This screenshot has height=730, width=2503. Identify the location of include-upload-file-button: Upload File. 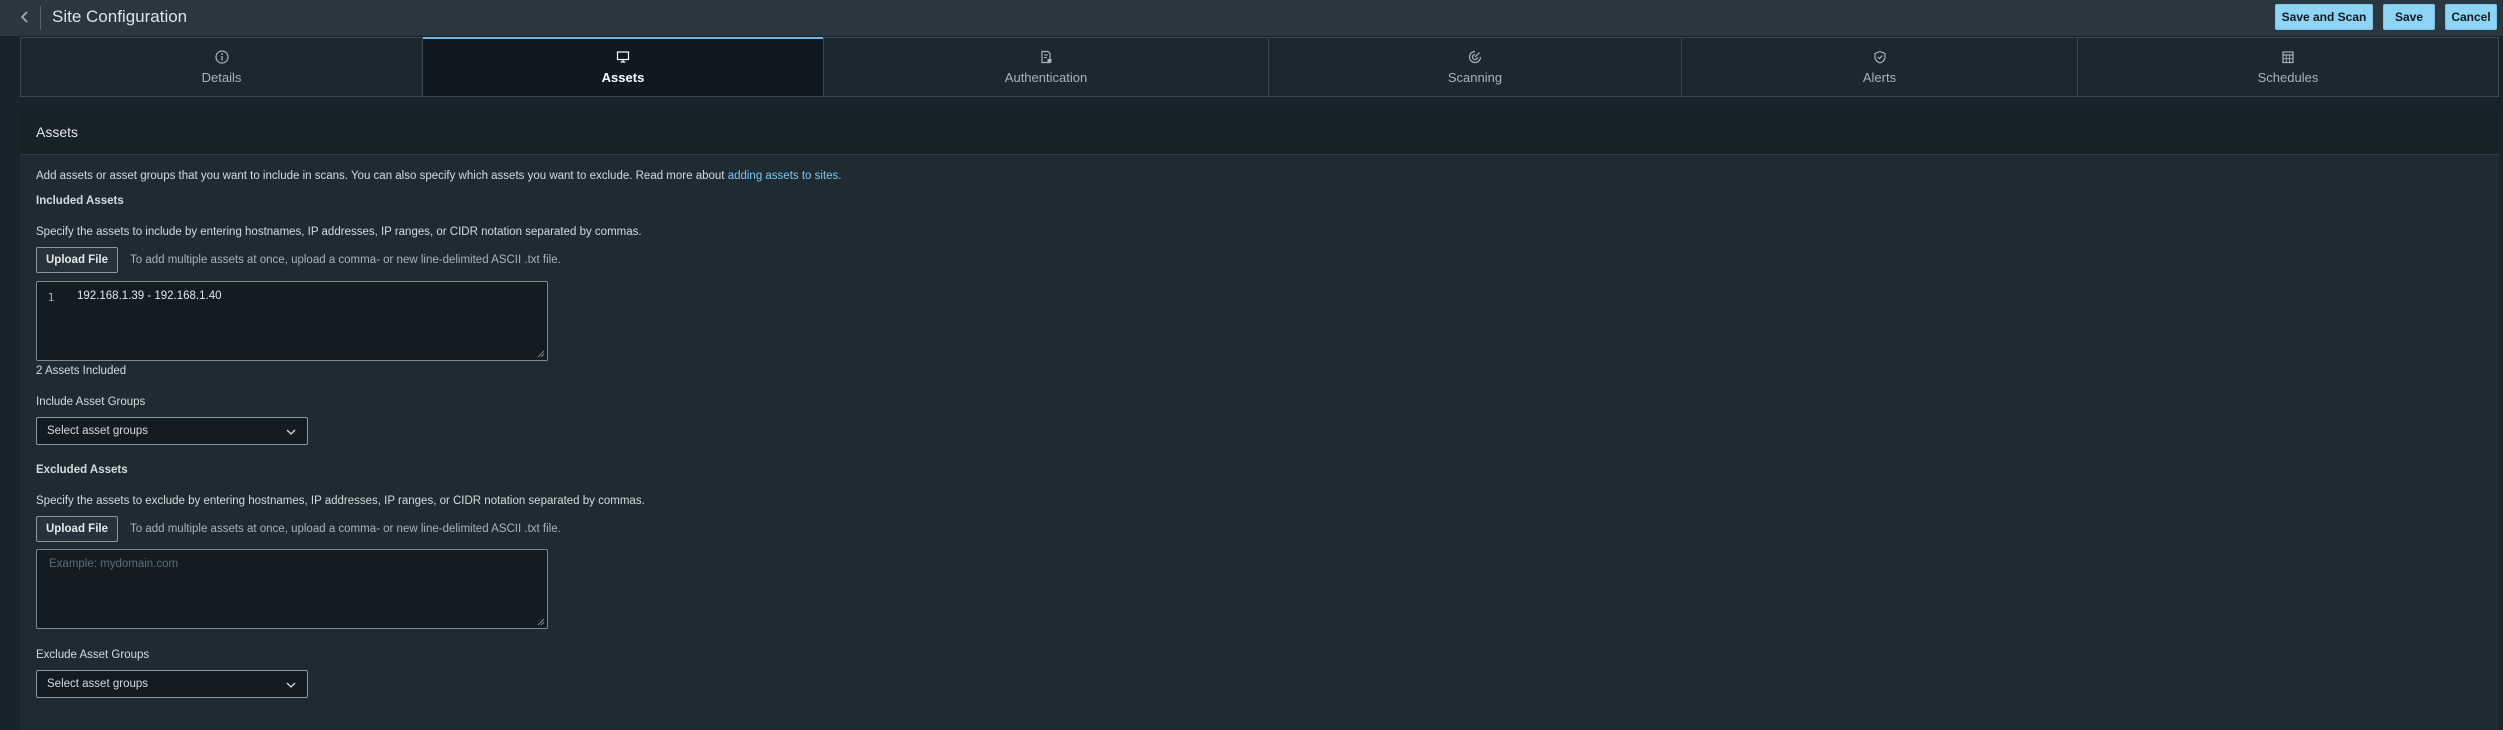
(77, 260).